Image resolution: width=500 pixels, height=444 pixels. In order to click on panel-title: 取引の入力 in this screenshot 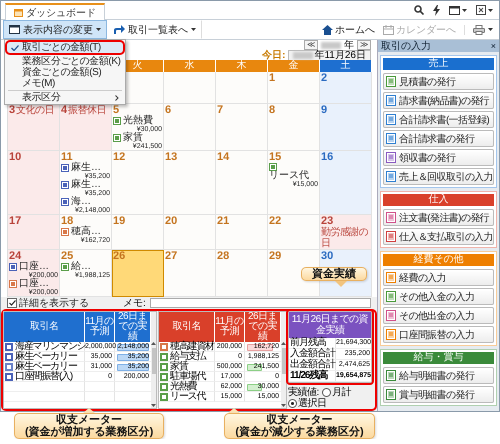, I will do `click(406, 46)`.